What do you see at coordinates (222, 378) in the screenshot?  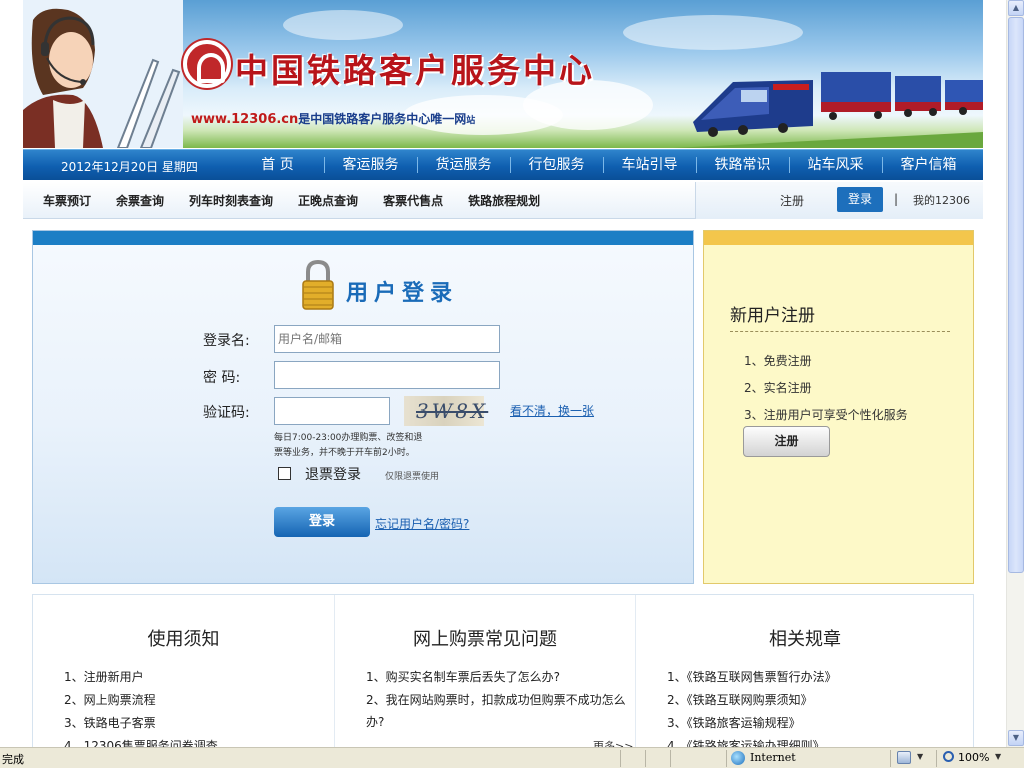 I see `password-label: 密 码:` at bounding box center [222, 378].